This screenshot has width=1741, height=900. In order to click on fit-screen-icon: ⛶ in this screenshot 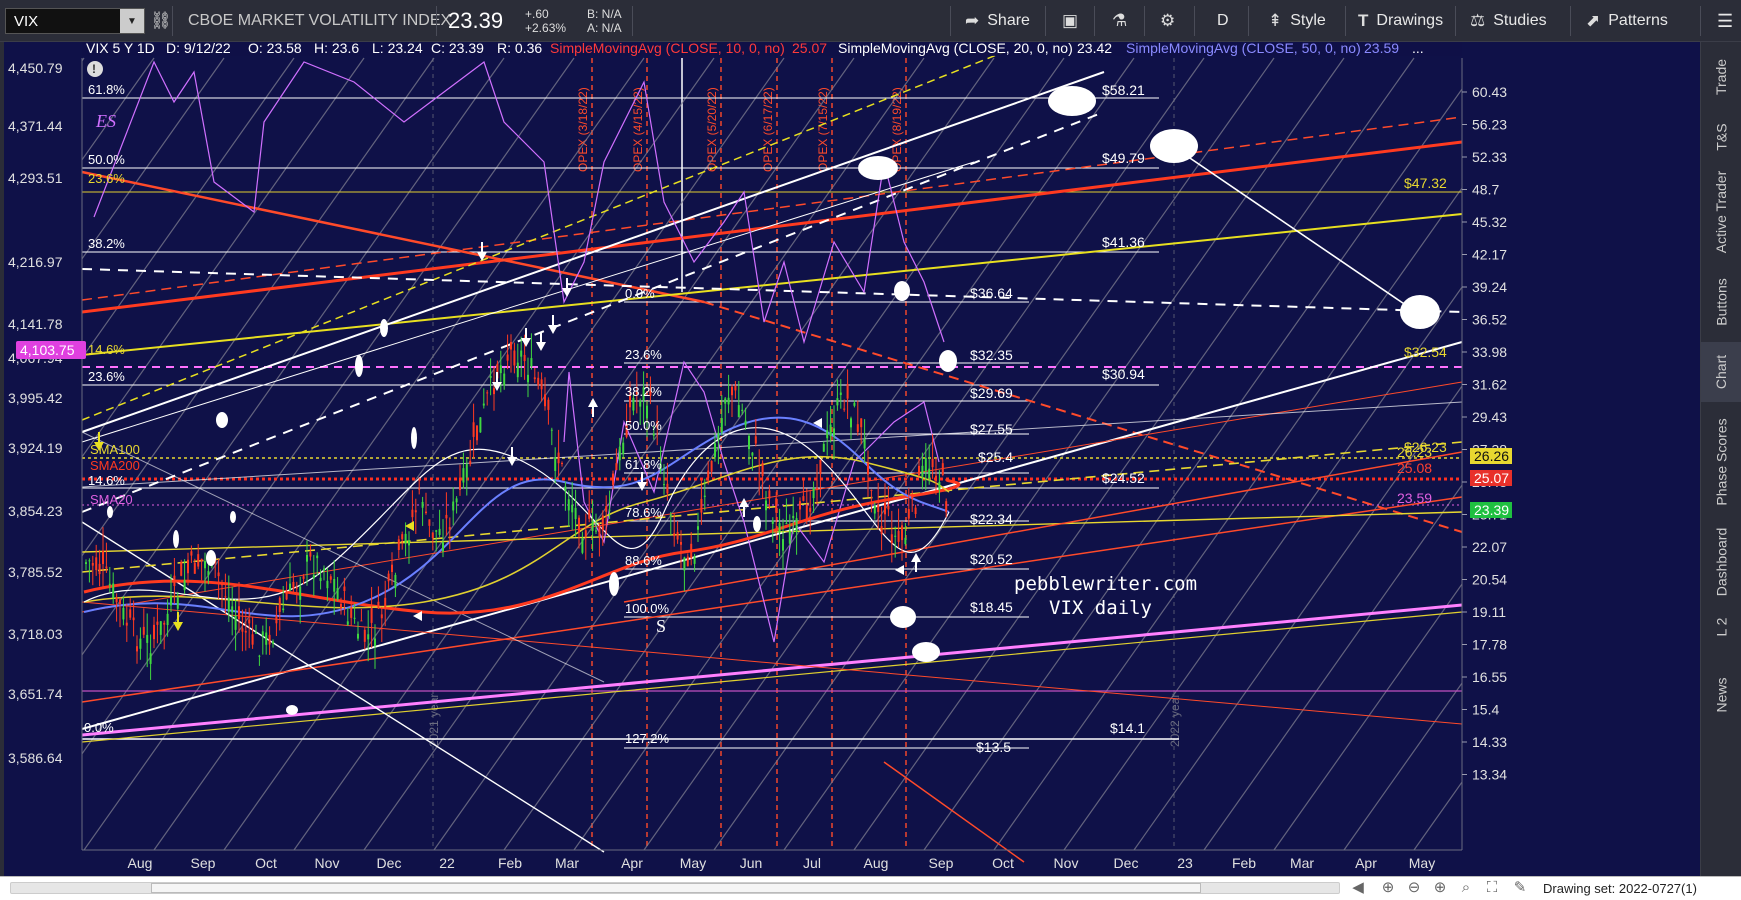, I will do `click(1492, 888)`.